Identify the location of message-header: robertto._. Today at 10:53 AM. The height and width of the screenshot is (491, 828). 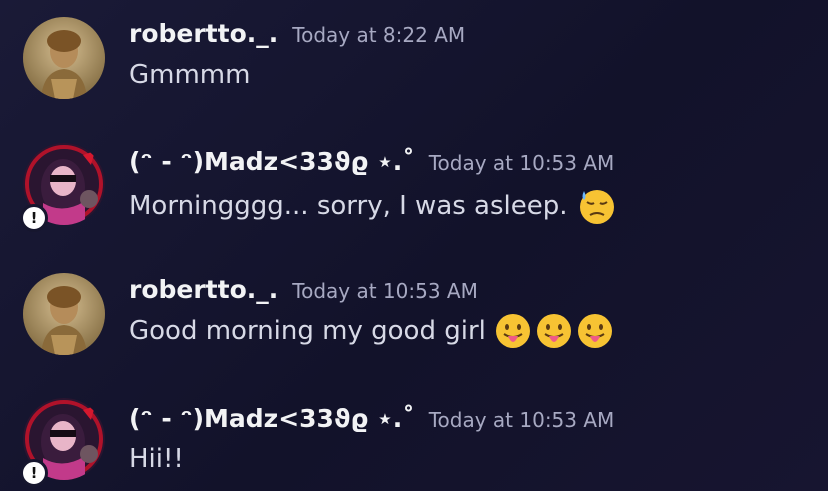
(303, 289).